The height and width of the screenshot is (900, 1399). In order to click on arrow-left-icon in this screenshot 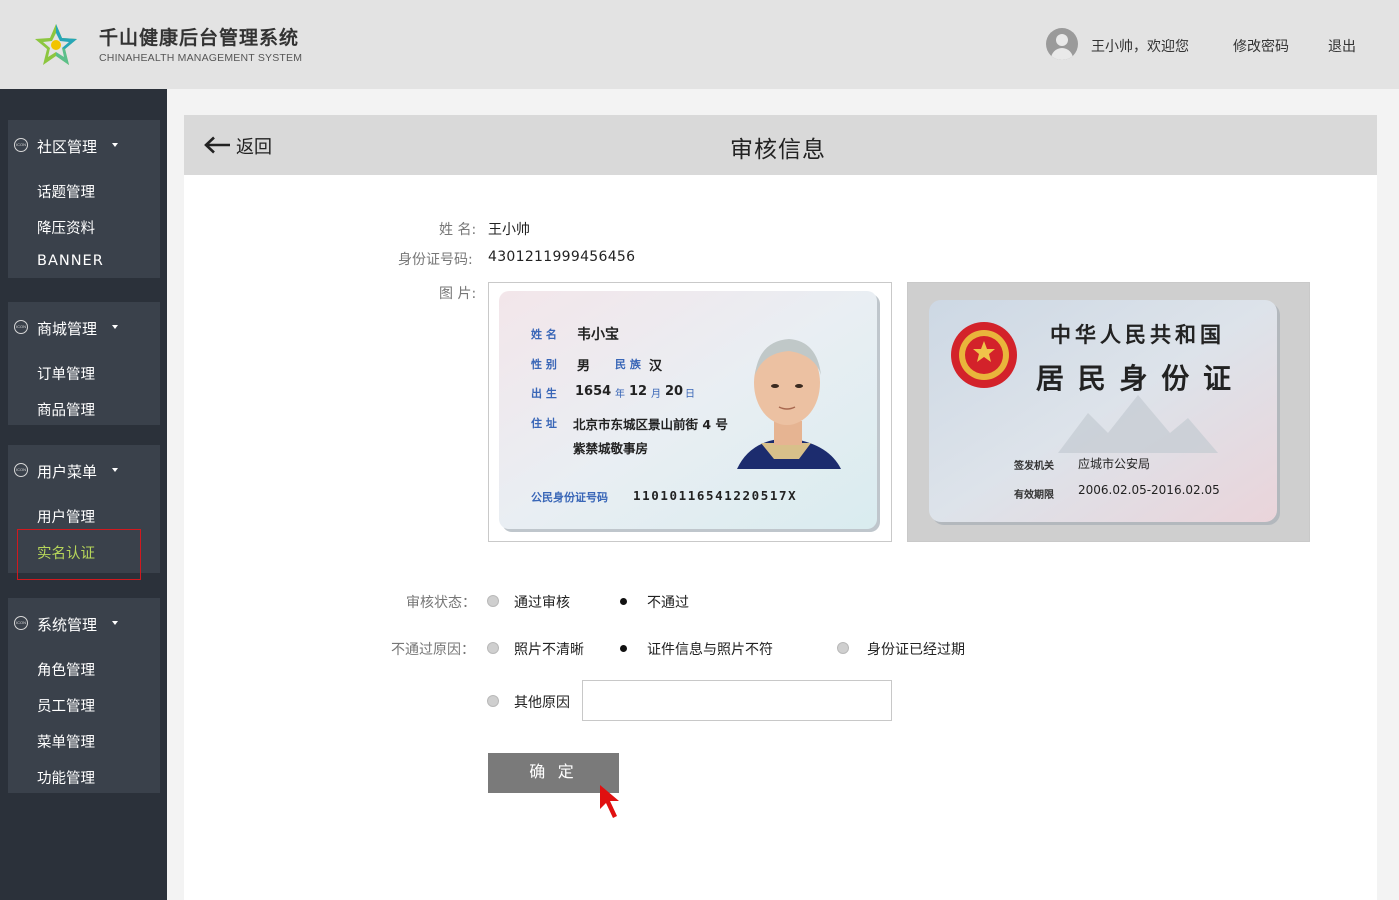, I will do `click(217, 145)`.